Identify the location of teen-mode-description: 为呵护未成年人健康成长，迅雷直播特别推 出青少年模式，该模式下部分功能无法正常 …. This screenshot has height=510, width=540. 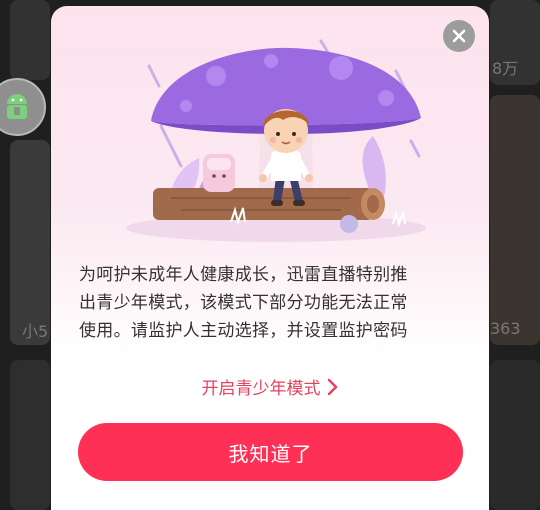
(271, 303).